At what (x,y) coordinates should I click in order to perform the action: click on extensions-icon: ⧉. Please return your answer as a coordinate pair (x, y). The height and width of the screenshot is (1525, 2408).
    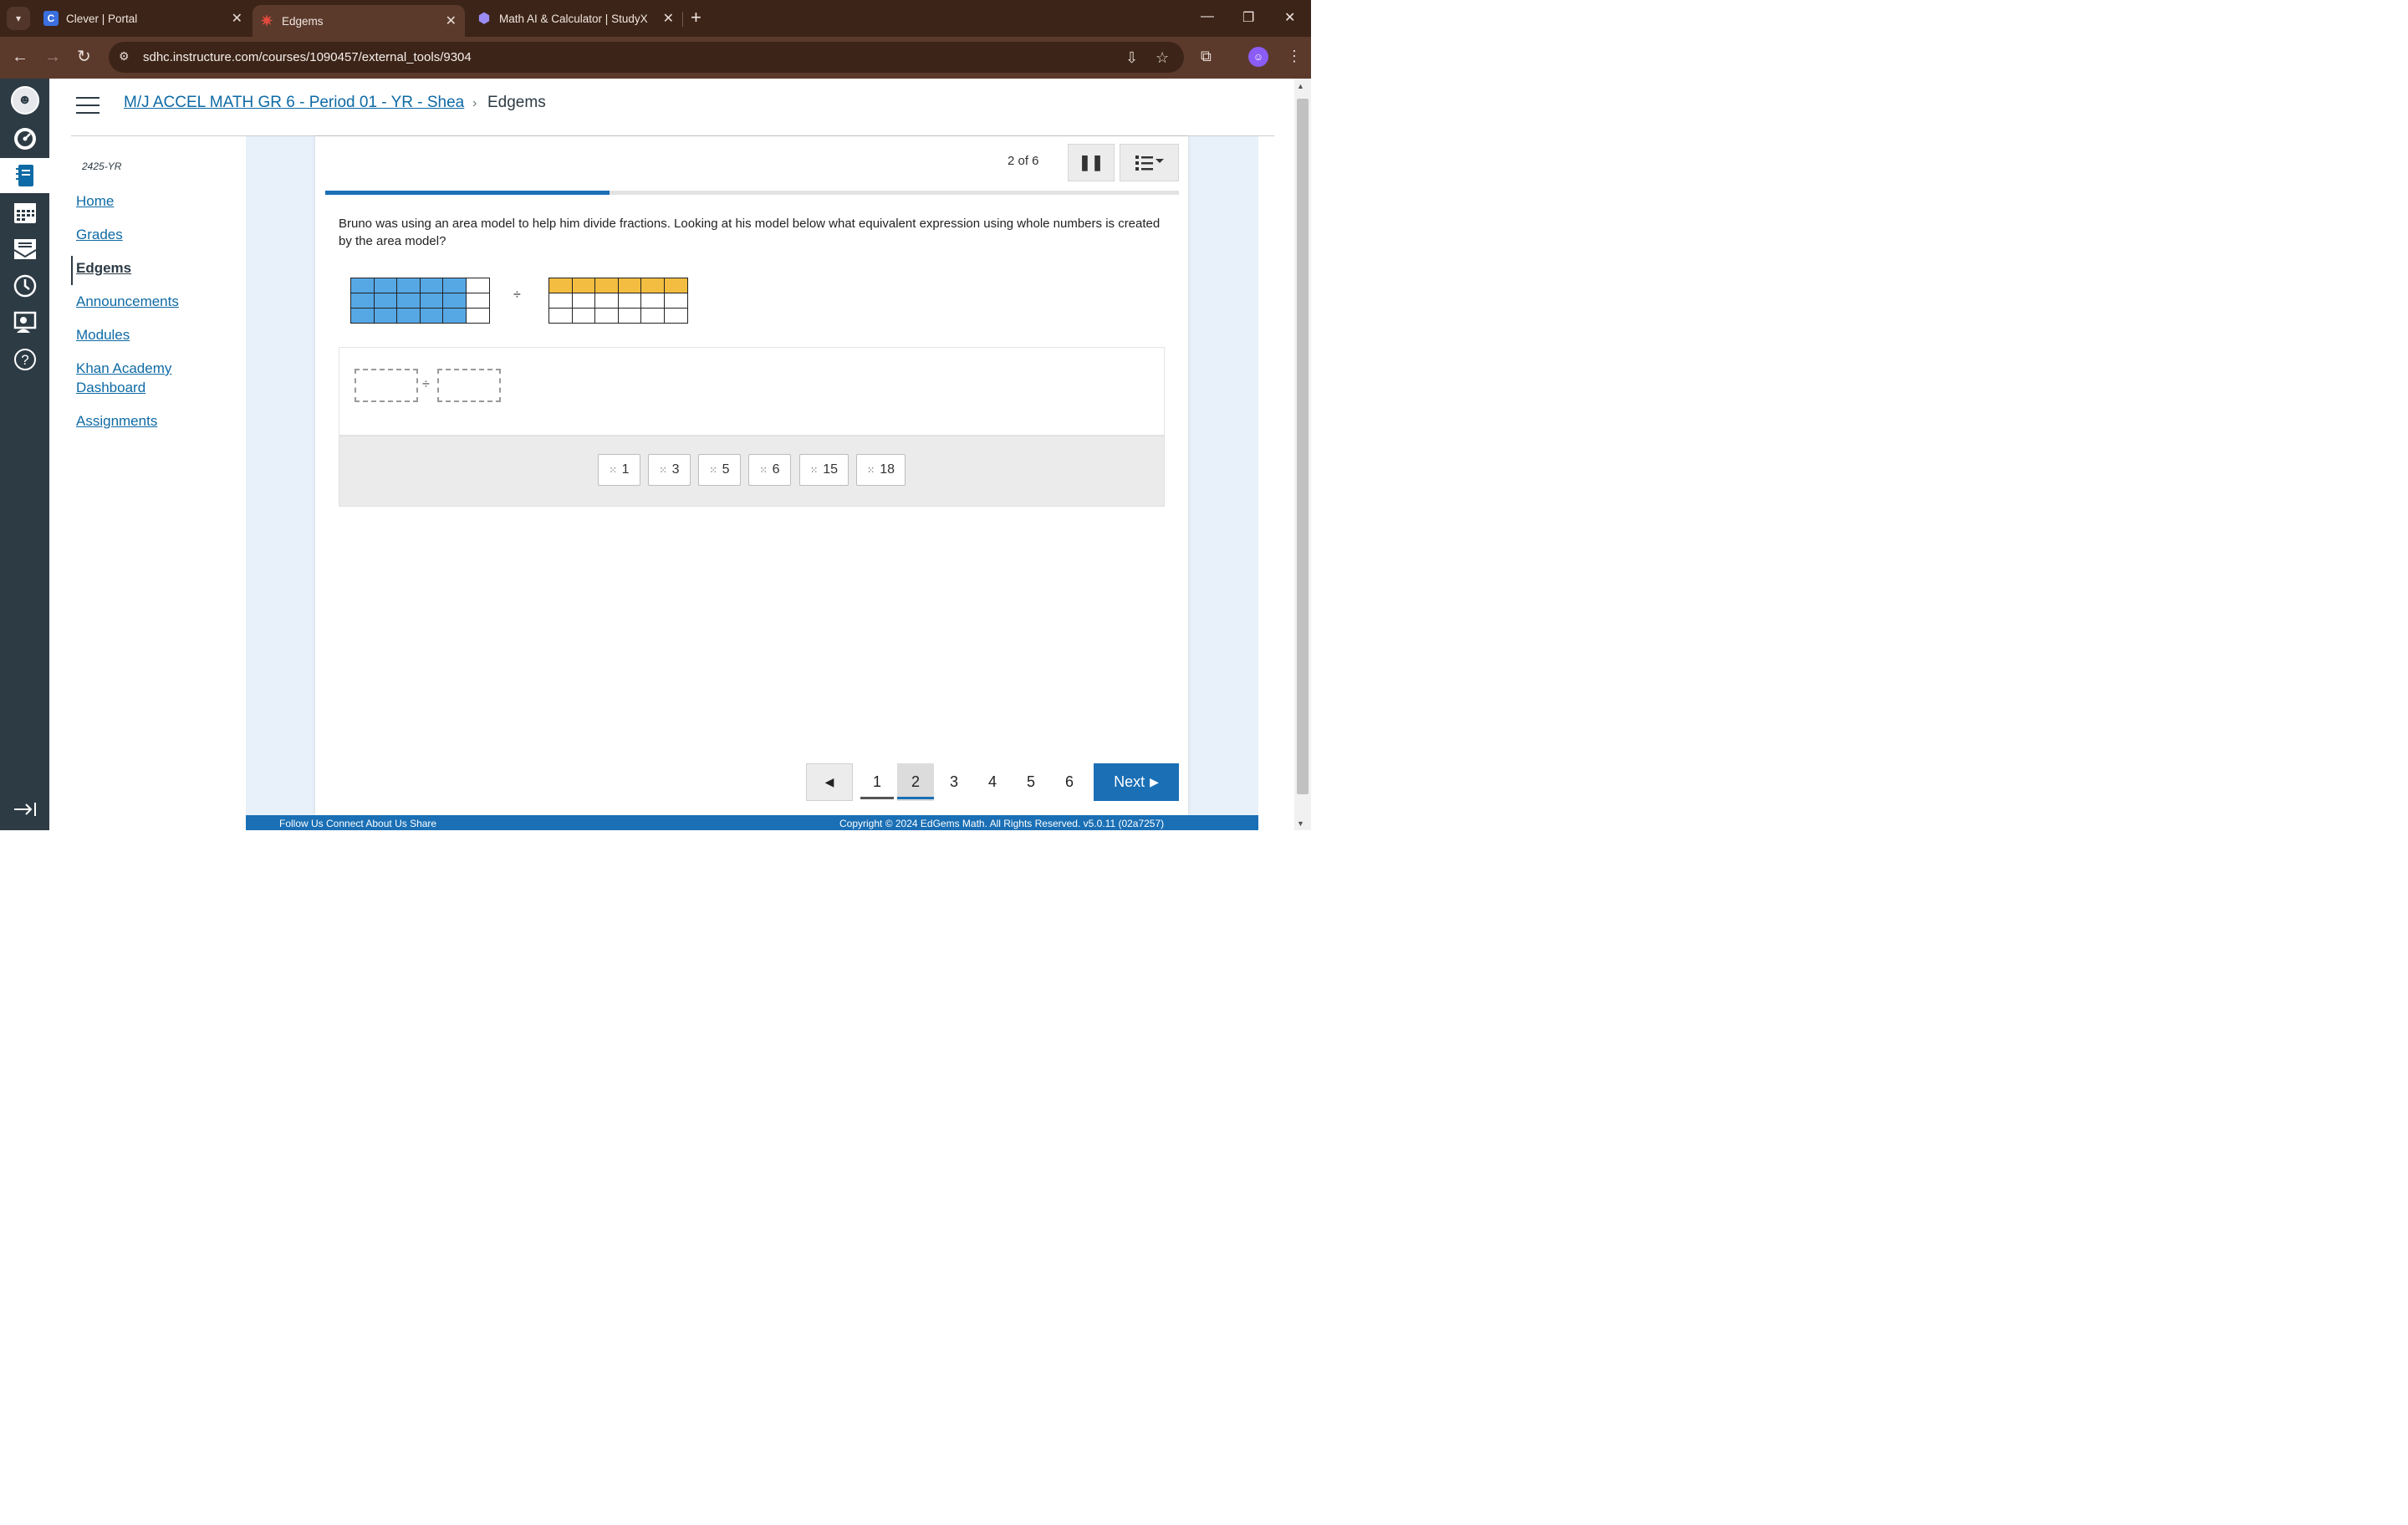
    Looking at the image, I should click on (1206, 56).